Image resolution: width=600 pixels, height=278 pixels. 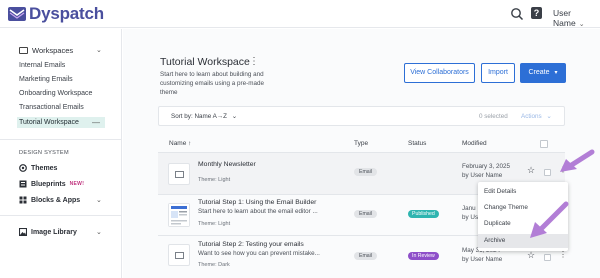 I want to click on sidebar-item-label: Themes, so click(x=44, y=168).